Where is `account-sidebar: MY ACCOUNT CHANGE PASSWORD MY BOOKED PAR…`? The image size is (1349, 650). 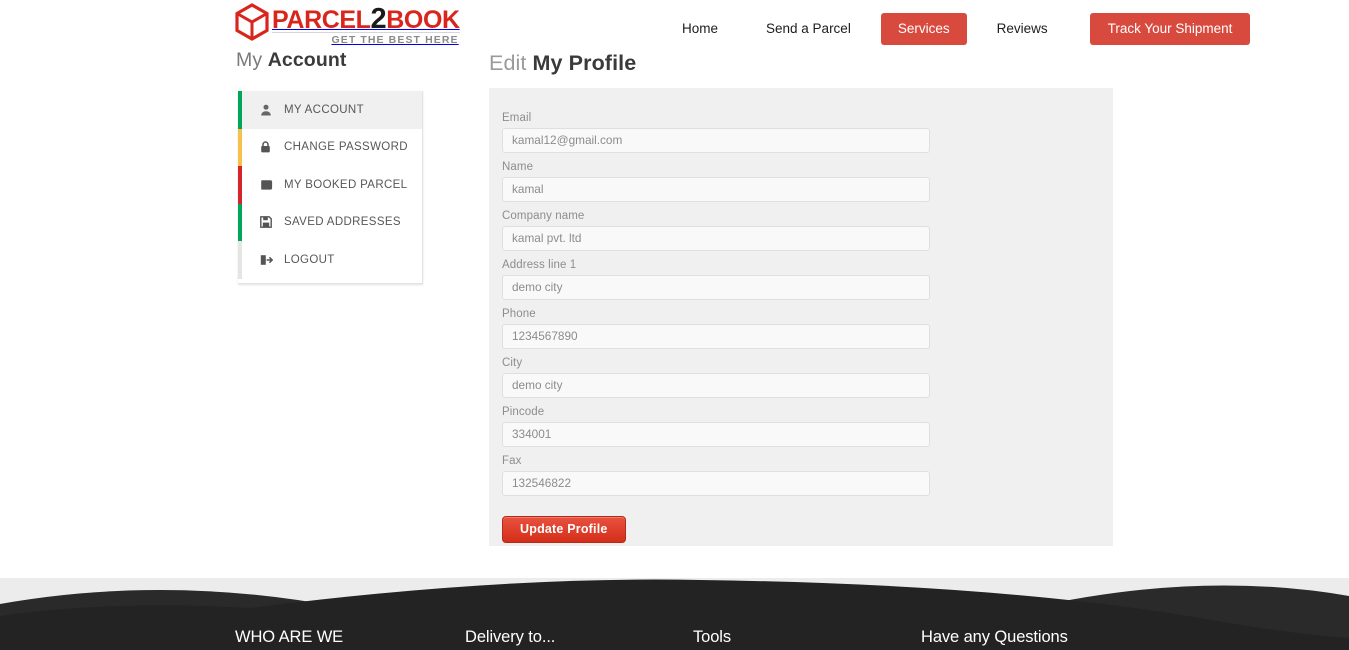 account-sidebar: MY ACCOUNT CHANGE PASSWORD MY BOOKED PAR… is located at coordinates (330, 187).